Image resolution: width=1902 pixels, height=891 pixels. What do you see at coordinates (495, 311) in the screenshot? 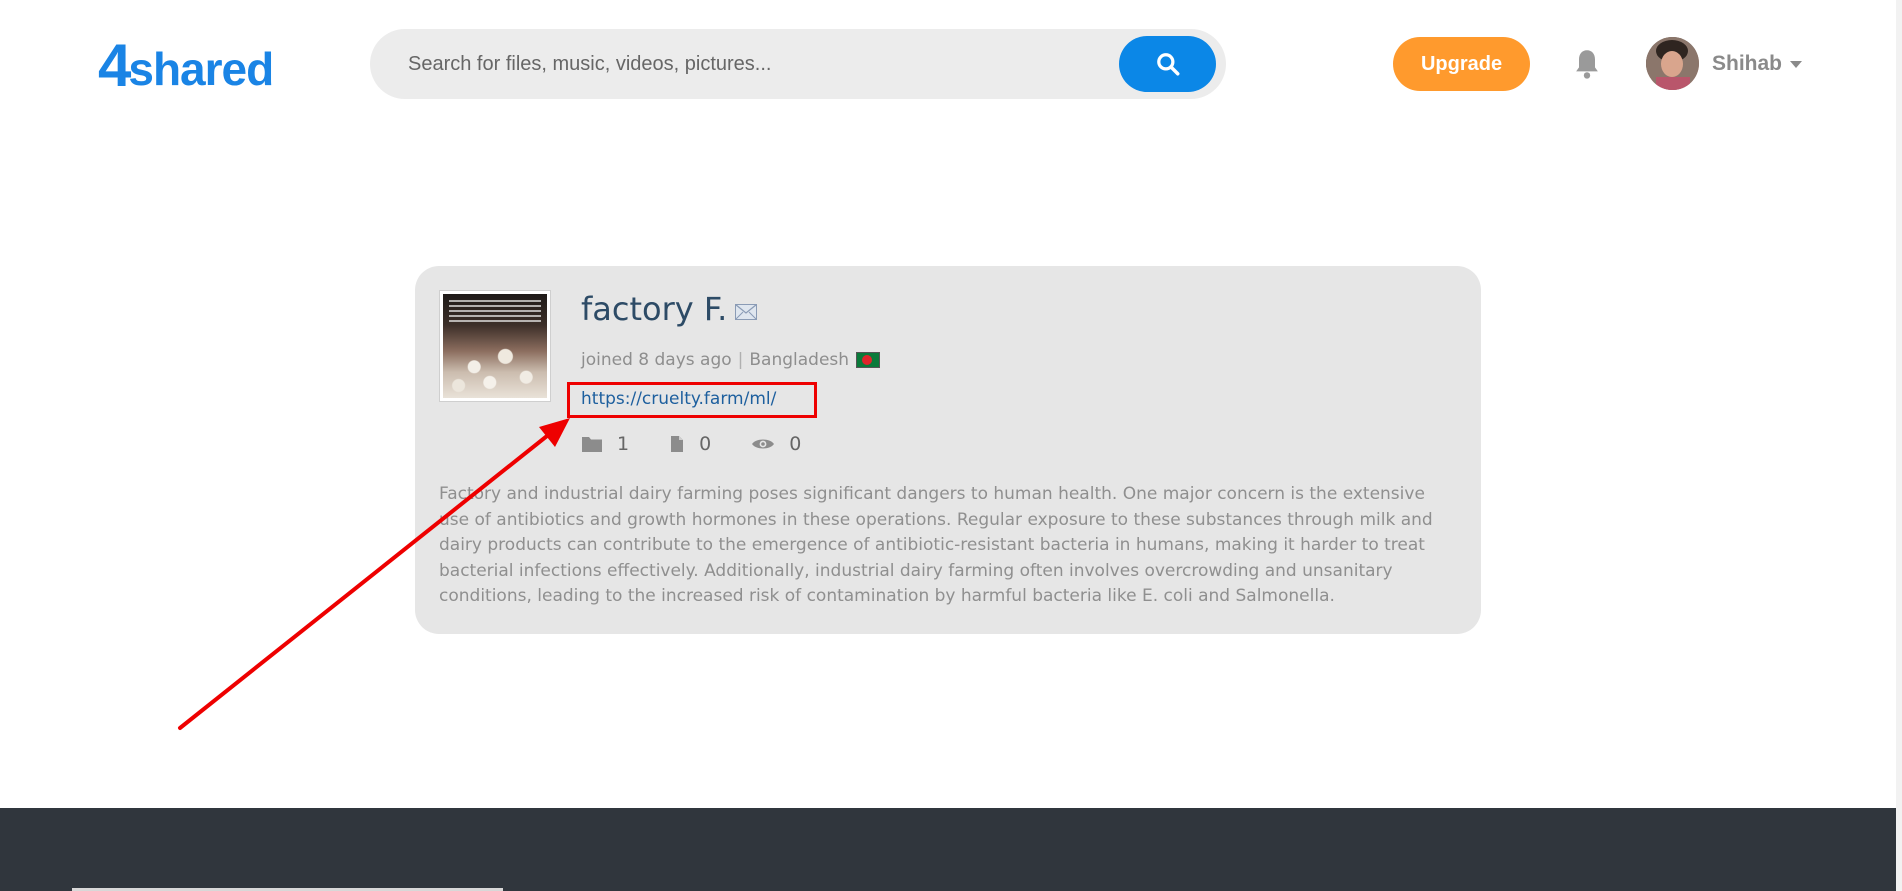
I see `thumbnail-caption-lines` at bounding box center [495, 311].